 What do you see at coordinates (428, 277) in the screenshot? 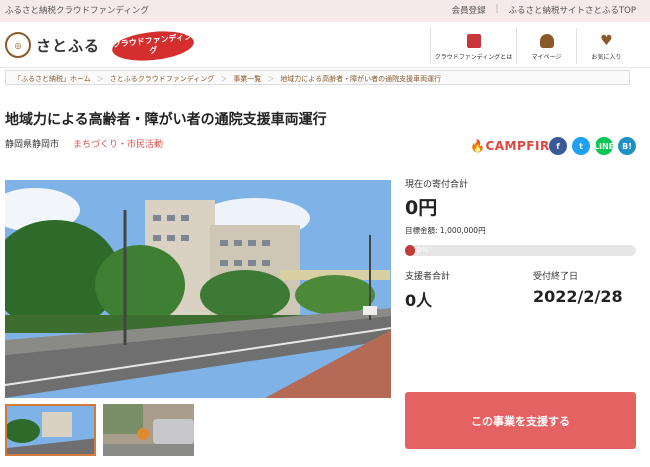
I see `supporters-label: 支援者合計` at bounding box center [428, 277].